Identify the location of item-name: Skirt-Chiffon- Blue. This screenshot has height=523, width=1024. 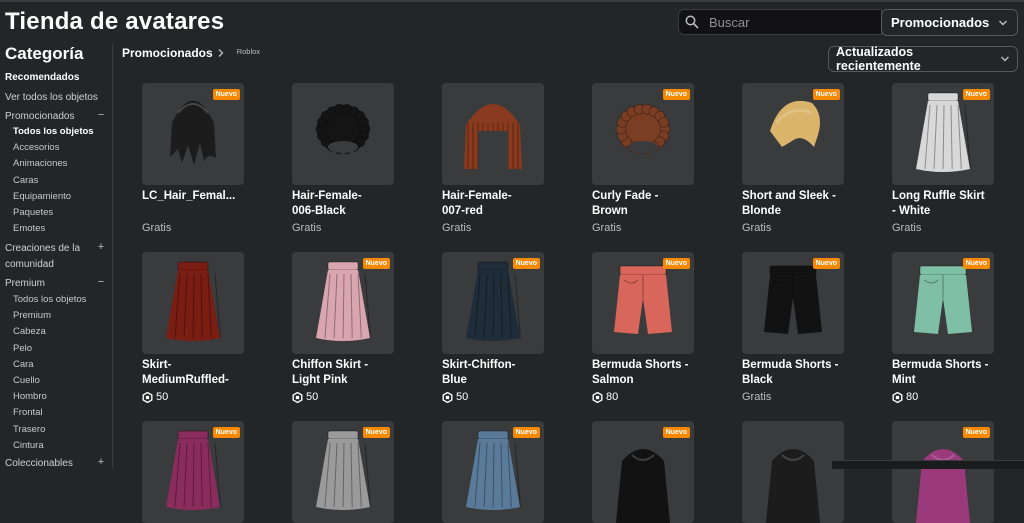
(502, 373).